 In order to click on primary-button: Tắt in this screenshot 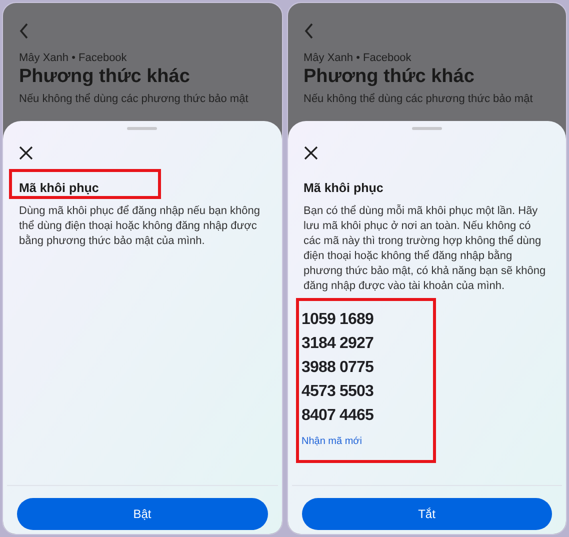, I will do `click(427, 514)`.